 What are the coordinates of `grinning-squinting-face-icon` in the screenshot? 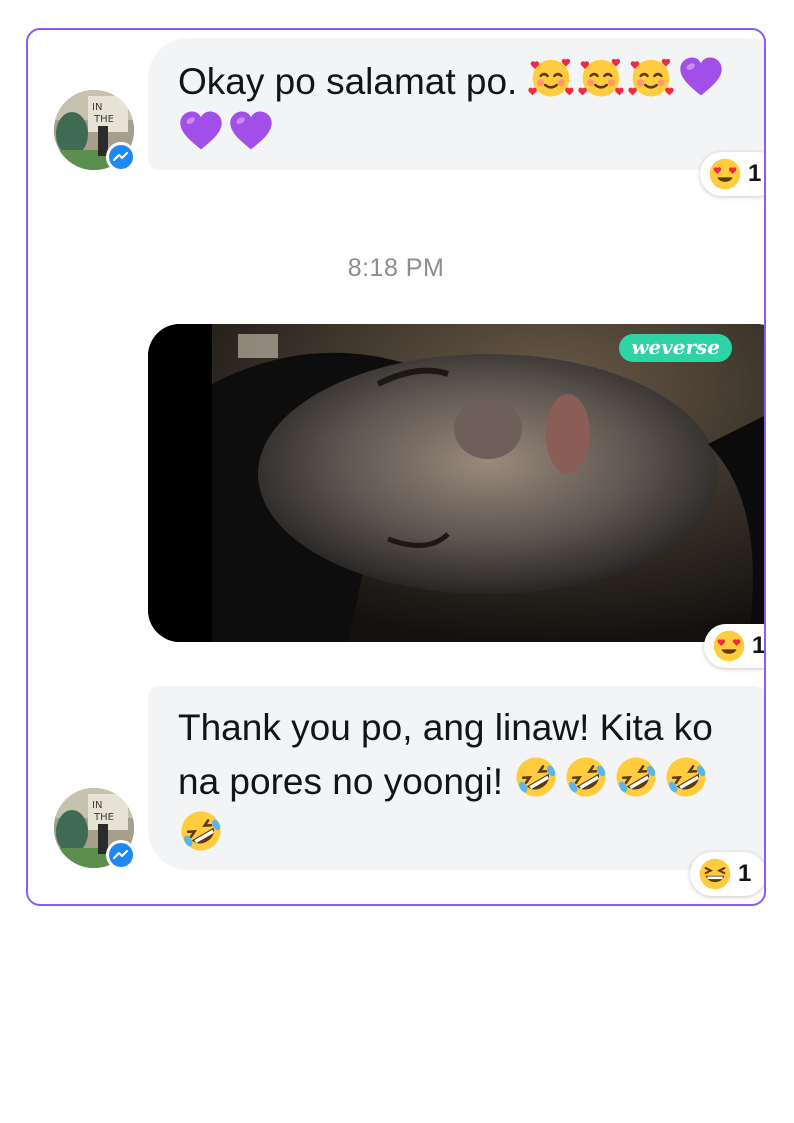 It's located at (715, 874).